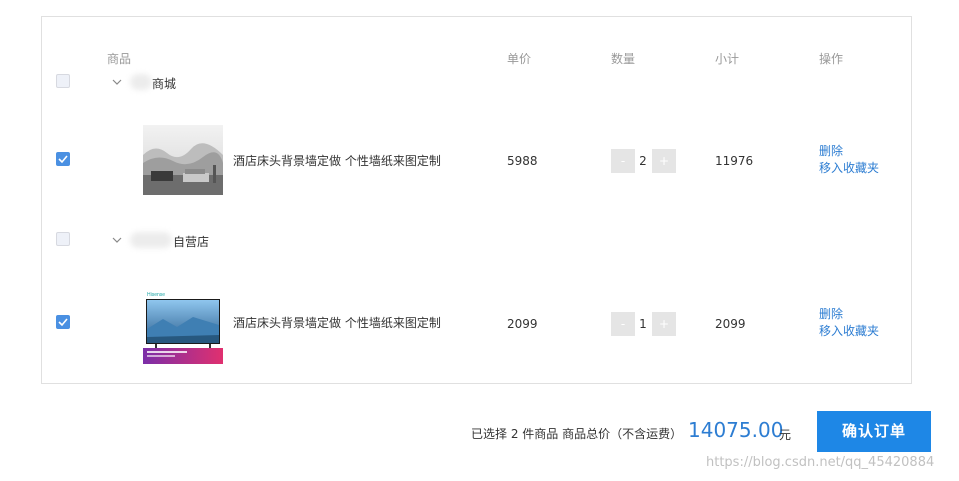  What do you see at coordinates (522, 161) in the screenshot?
I see `unit-price: 5988` at bounding box center [522, 161].